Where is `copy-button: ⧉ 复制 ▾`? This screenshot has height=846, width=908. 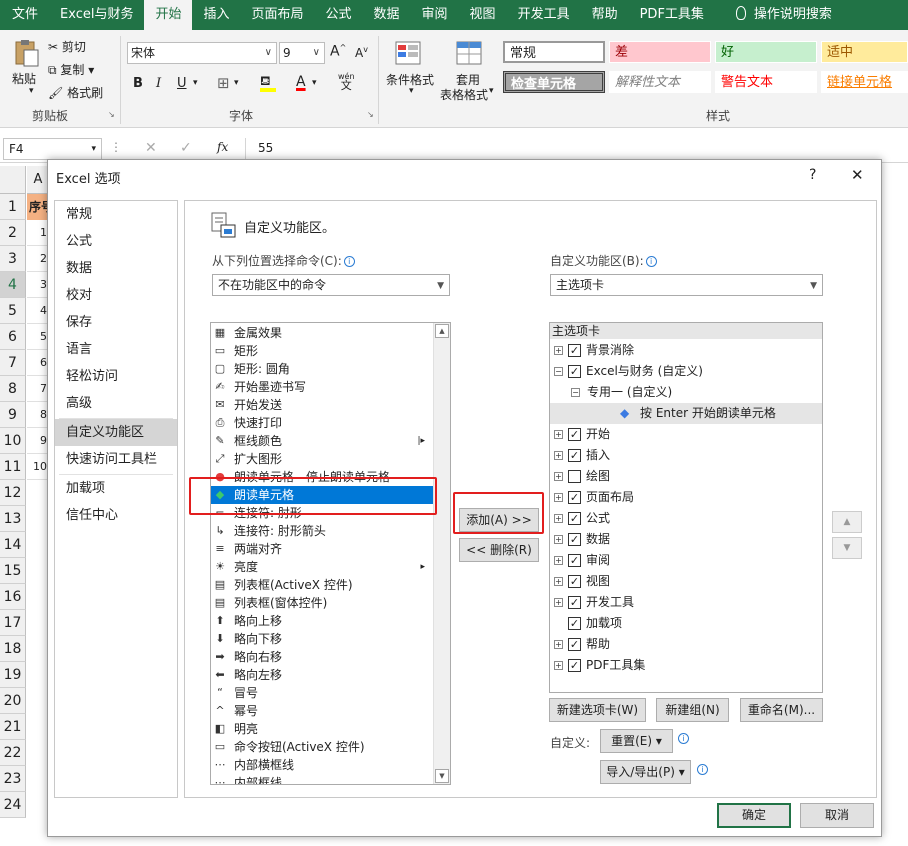 copy-button: ⧉ 复制 ▾ is located at coordinates (71, 69).